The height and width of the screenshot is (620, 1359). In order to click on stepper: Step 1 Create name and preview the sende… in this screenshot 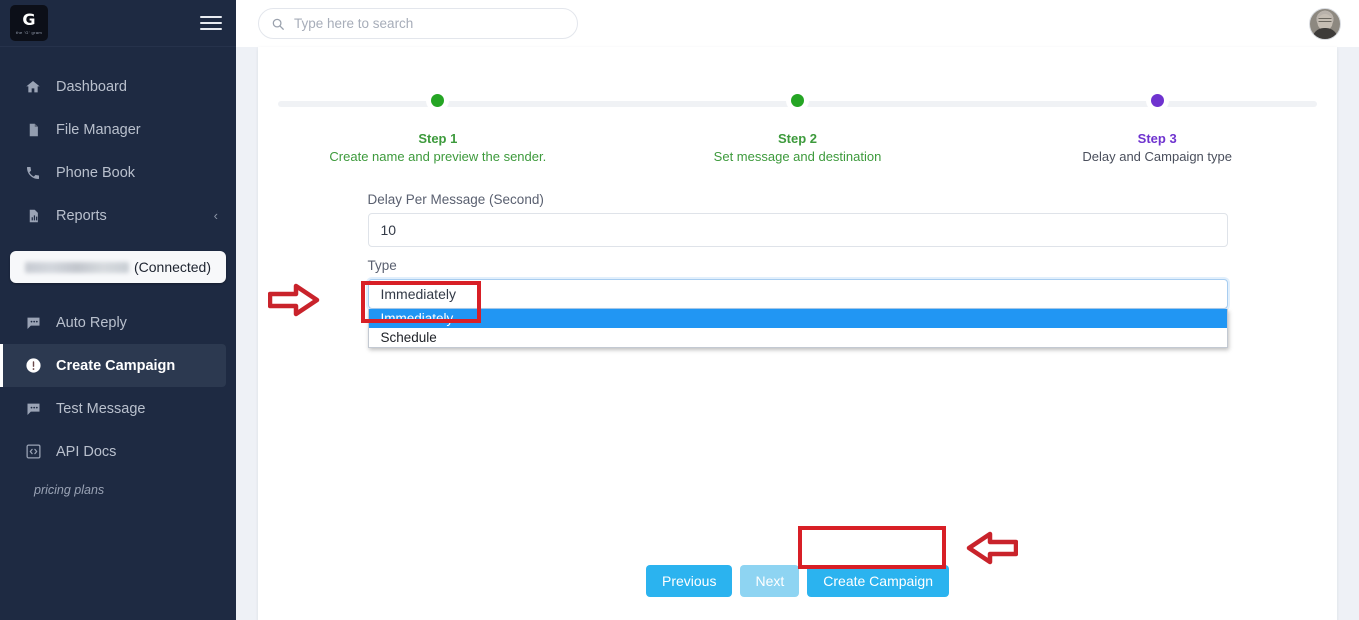, I will do `click(797, 105)`.